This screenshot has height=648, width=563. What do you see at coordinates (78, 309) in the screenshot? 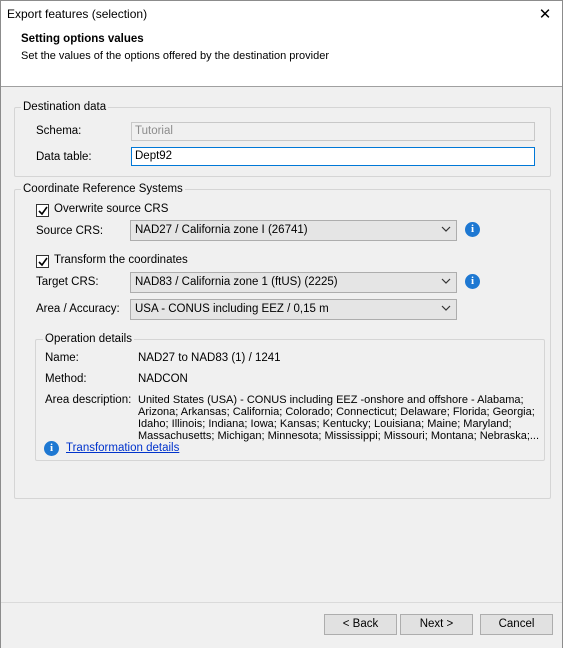
I see `area-accuracy-label: Area / Accuracy:` at bounding box center [78, 309].